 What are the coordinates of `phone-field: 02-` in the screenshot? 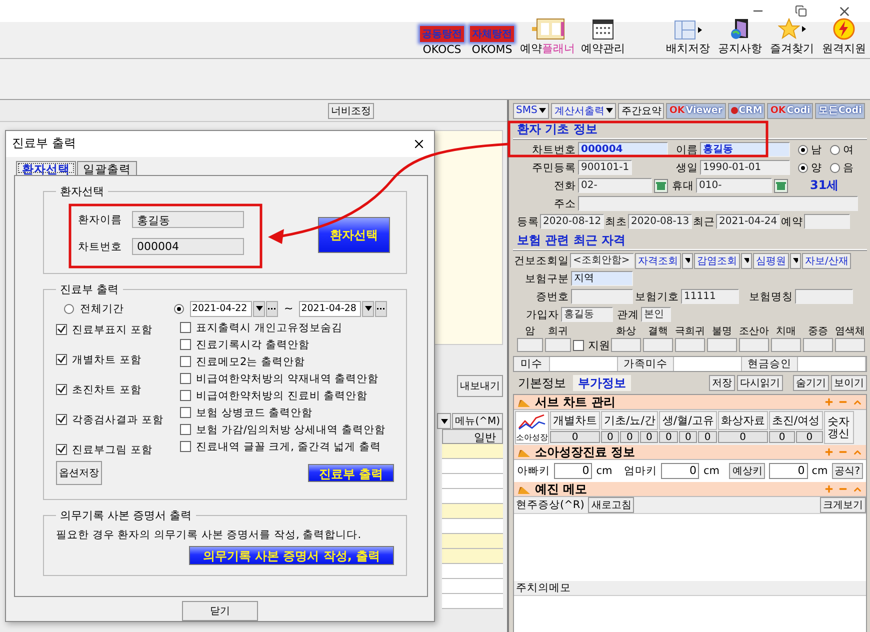 It's located at (615, 185).